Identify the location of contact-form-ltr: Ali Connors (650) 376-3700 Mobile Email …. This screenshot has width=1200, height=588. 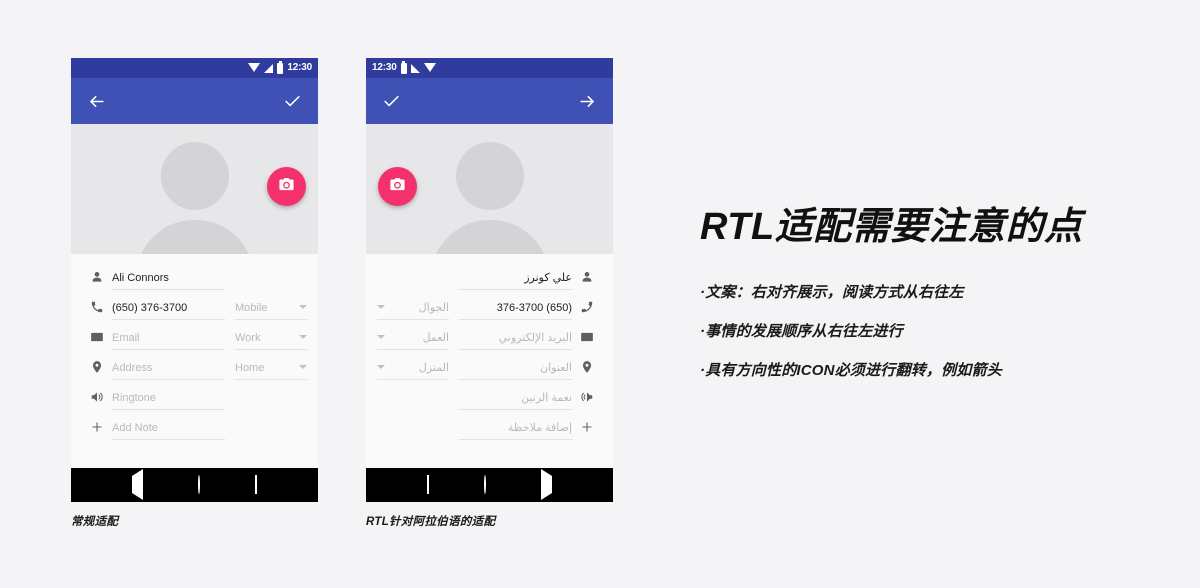
(194, 347).